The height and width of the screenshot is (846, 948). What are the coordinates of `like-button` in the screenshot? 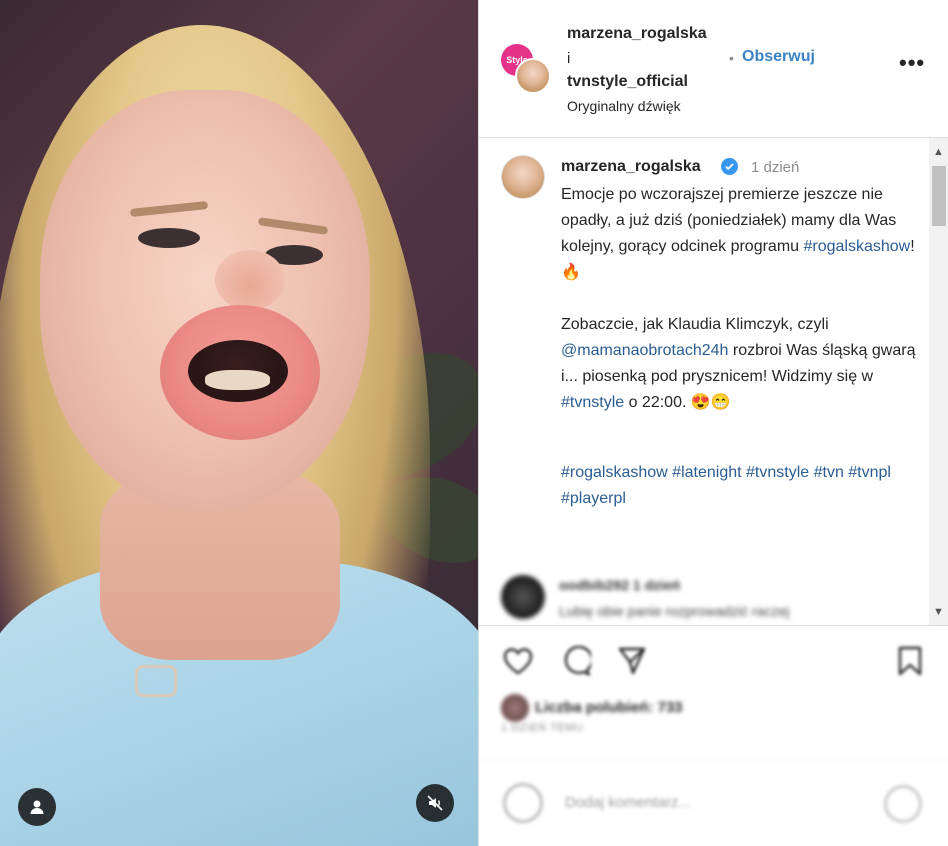 It's located at (518, 661).